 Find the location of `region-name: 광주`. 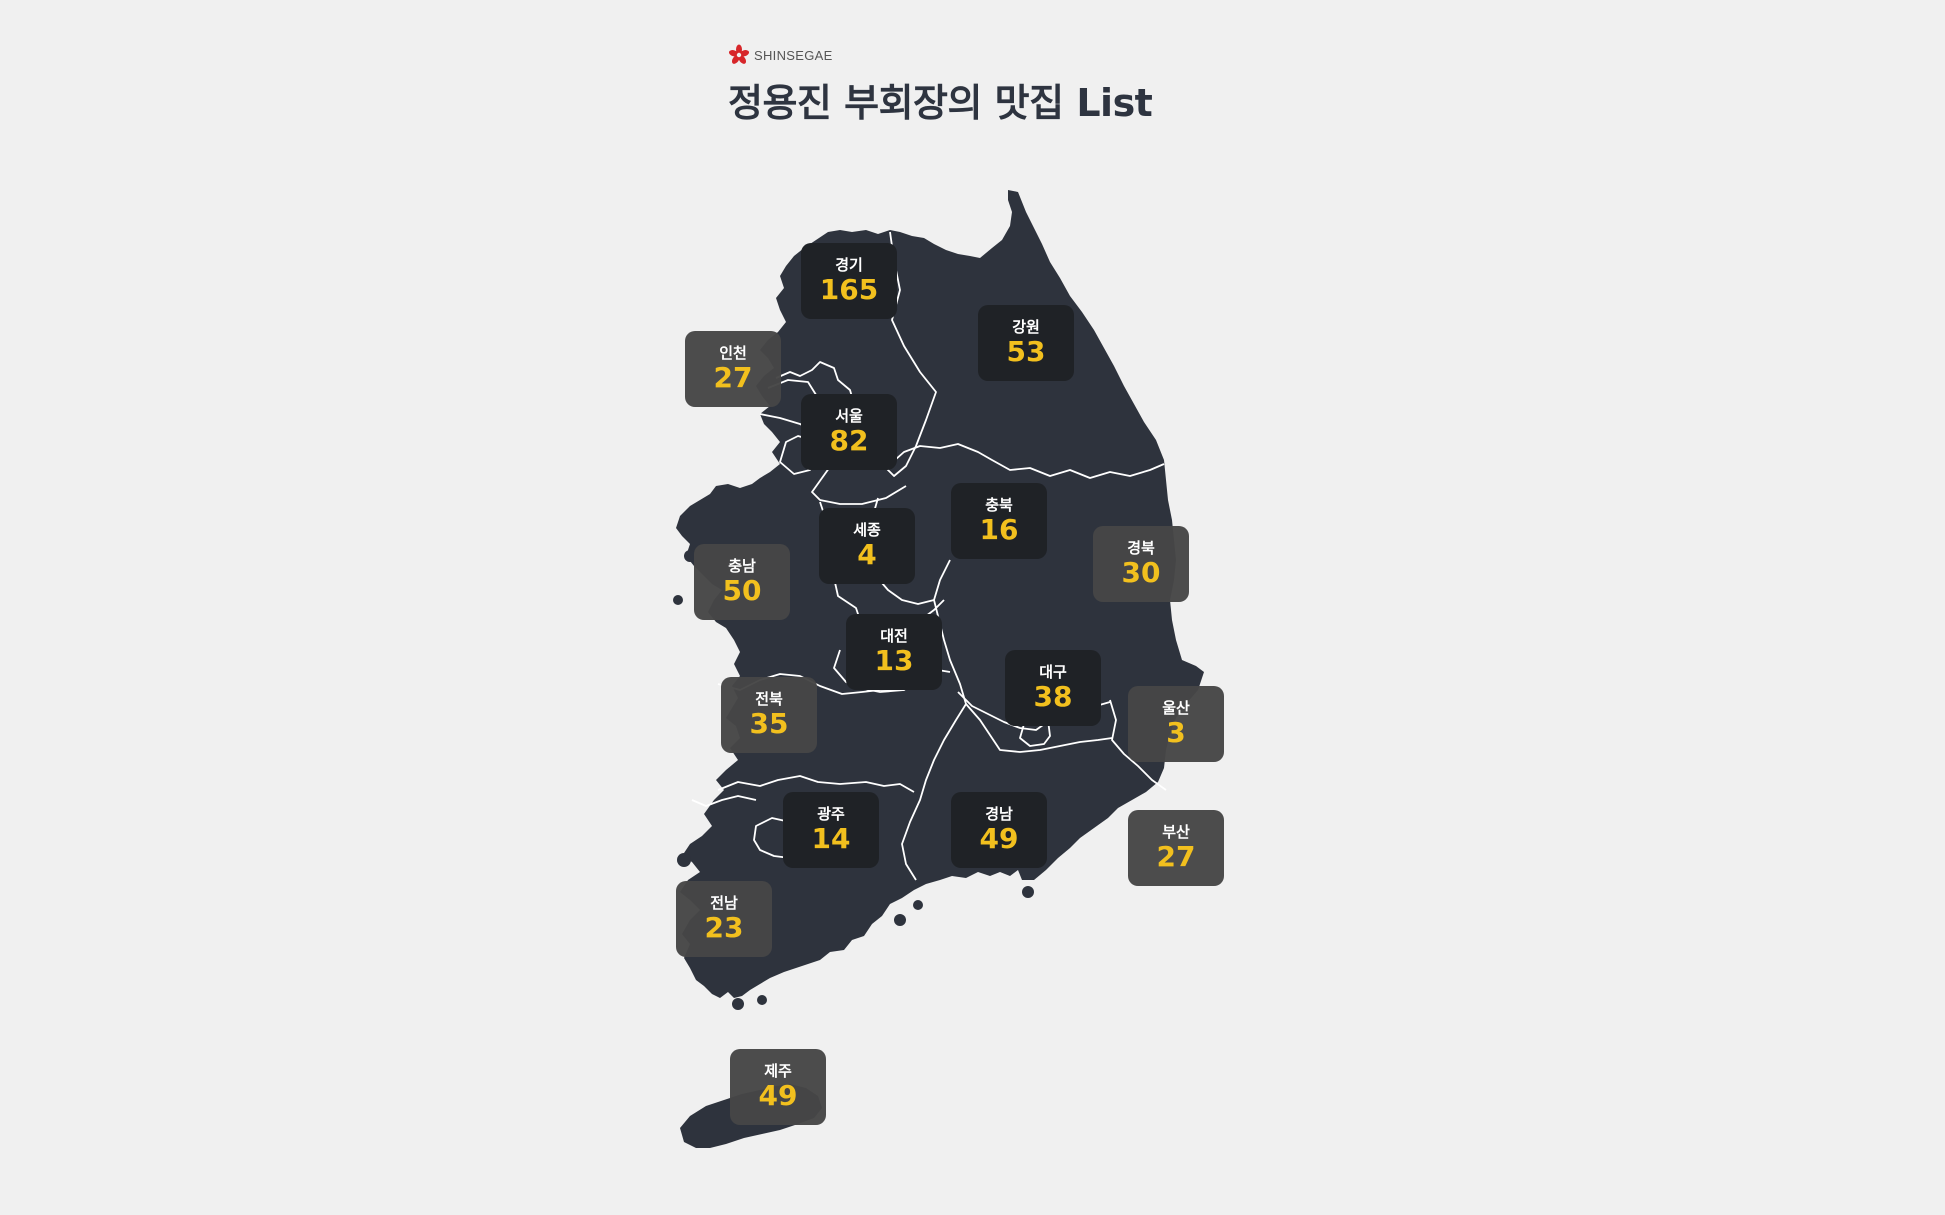

region-name: 광주 is located at coordinates (831, 814).